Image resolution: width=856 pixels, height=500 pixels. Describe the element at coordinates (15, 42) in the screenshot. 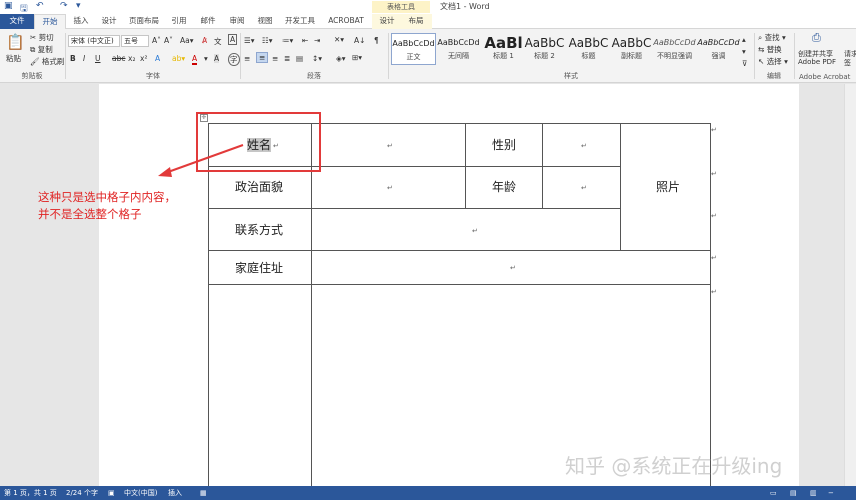

I see `paste-icon: 📋` at that location.